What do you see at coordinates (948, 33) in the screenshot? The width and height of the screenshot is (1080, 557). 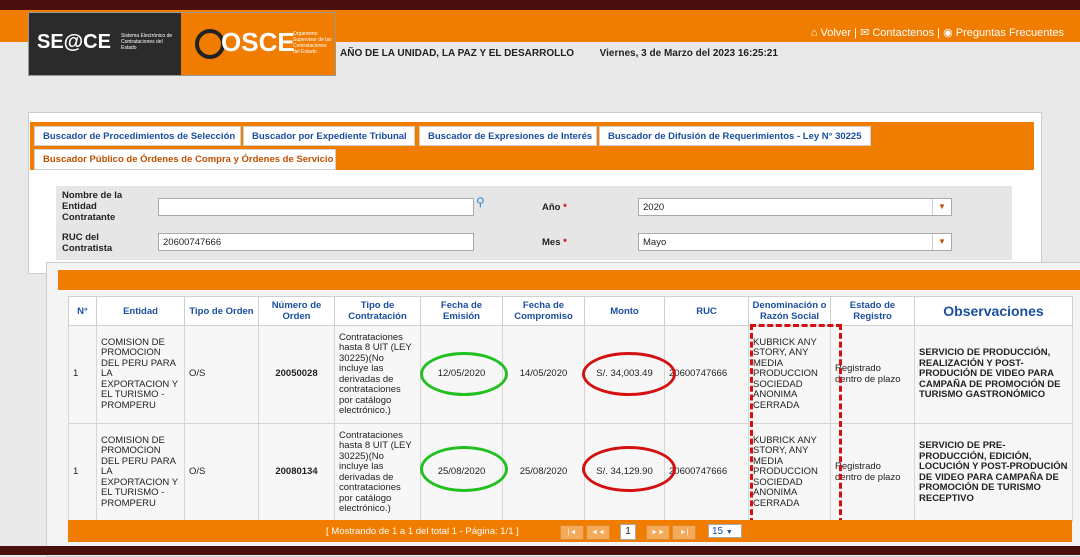 I see `rss-icon: ◉` at bounding box center [948, 33].